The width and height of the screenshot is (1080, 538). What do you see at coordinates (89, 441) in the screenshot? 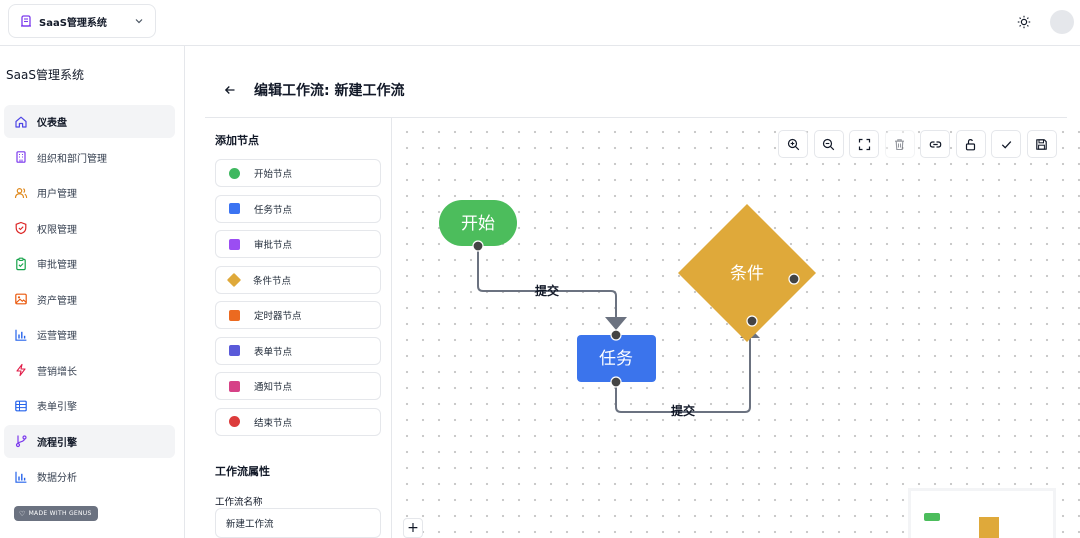
I see `sidebar-item-workflow-engine: 流程引擎` at bounding box center [89, 441].